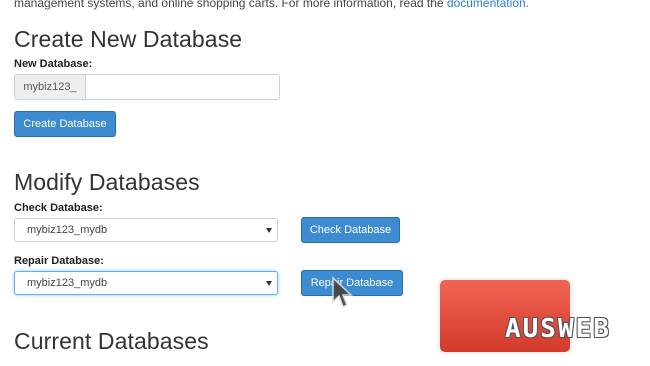 Image resolution: width=650 pixels, height=366 pixels. Describe the element at coordinates (343, 295) in the screenshot. I see `mouse-cursor-icon` at that location.